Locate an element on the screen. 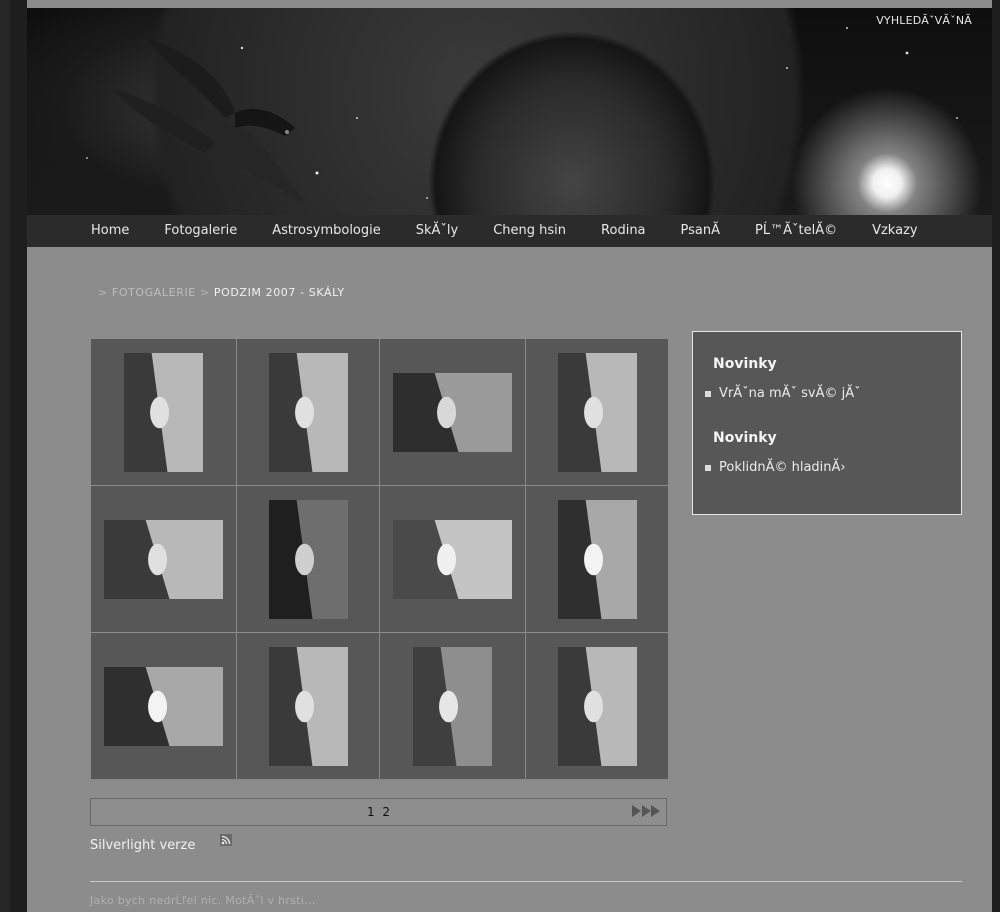 The width and height of the screenshot is (1000, 912). nav-item-6: PsanĂ is located at coordinates (700, 231).